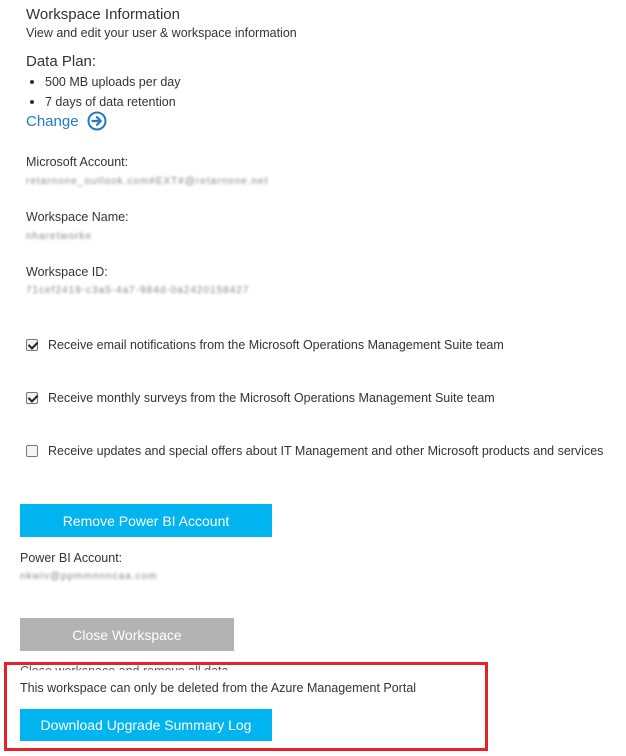  What do you see at coordinates (146, 520) in the screenshot?
I see `remove-power-bi-button: Remove Power BI Account` at bounding box center [146, 520].